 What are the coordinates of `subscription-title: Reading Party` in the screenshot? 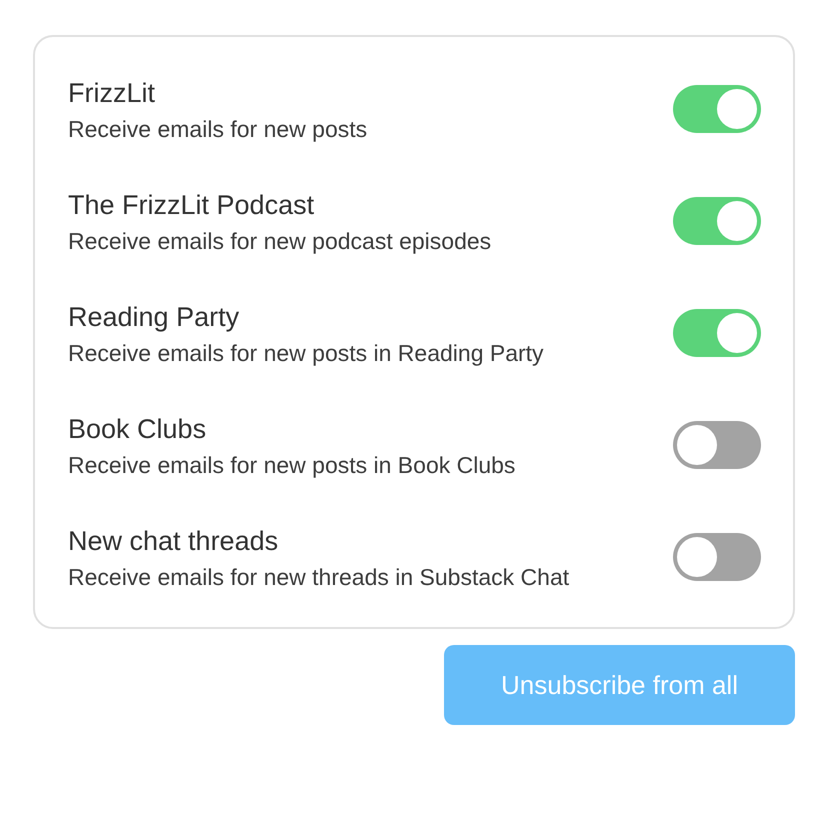 It's located at (154, 317).